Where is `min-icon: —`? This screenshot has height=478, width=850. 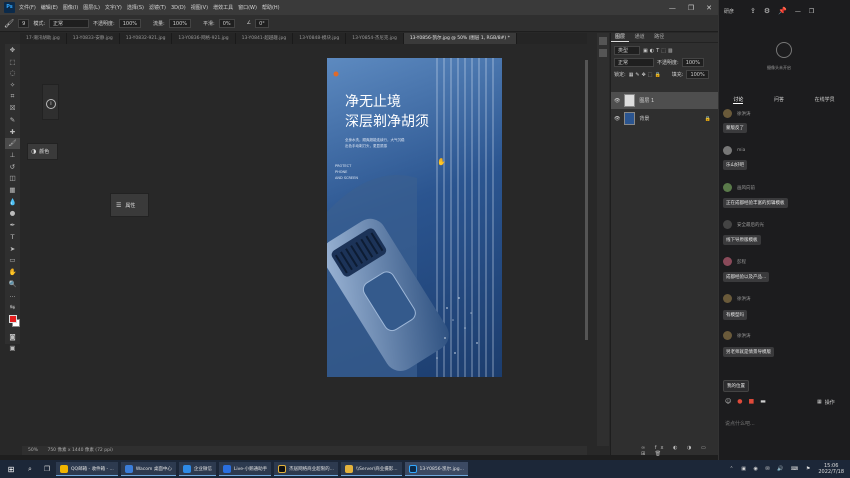
min-icon: — is located at coordinates (798, 11).